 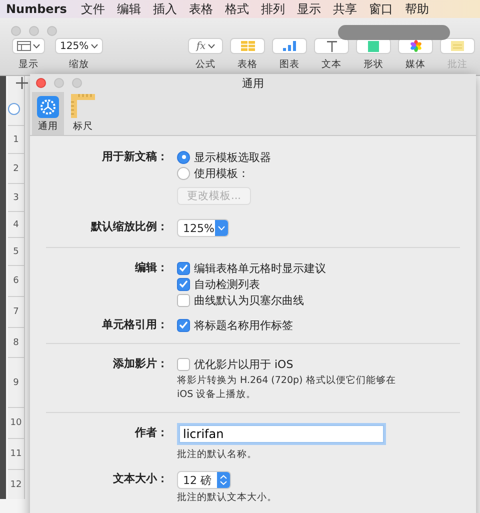 What do you see at coordinates (373, 46) in the screenshot?
I see `square-icon` at bounding box center [373, 46].